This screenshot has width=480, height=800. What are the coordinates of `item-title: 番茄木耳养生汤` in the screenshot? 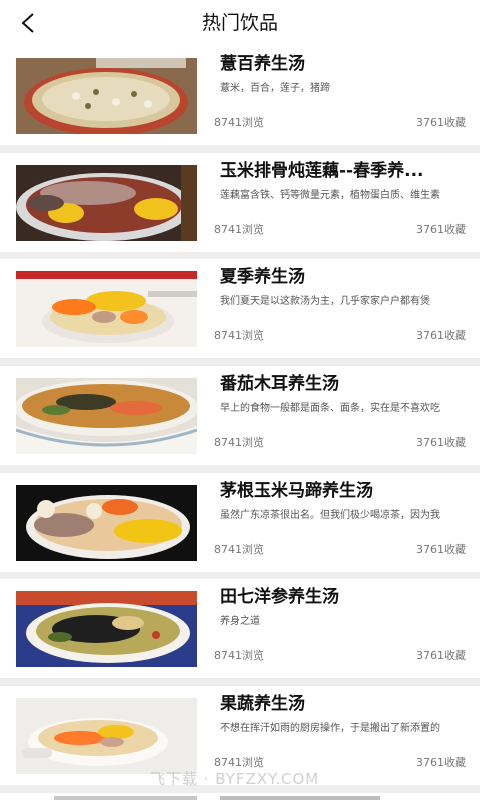 It's located at (279, 384).